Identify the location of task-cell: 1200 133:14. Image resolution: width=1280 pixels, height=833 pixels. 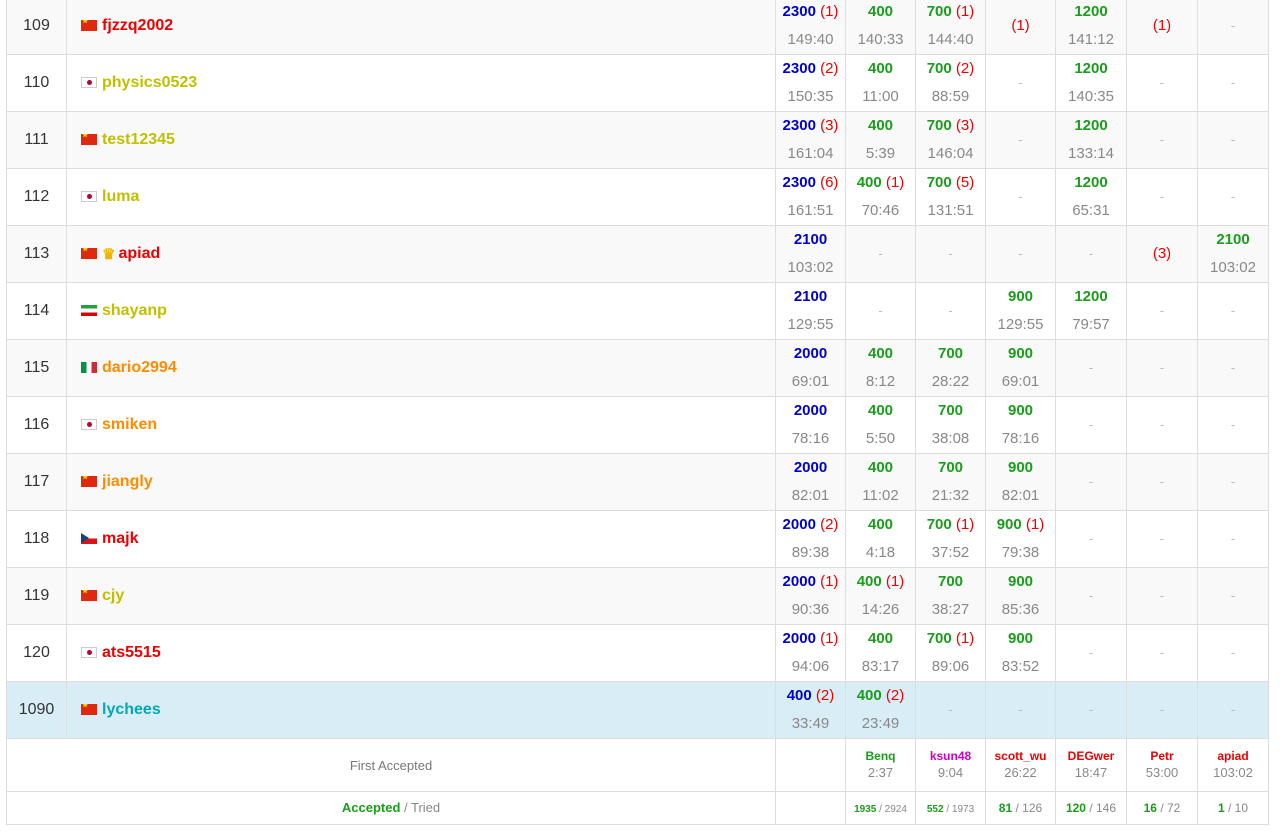
(1091, 140).